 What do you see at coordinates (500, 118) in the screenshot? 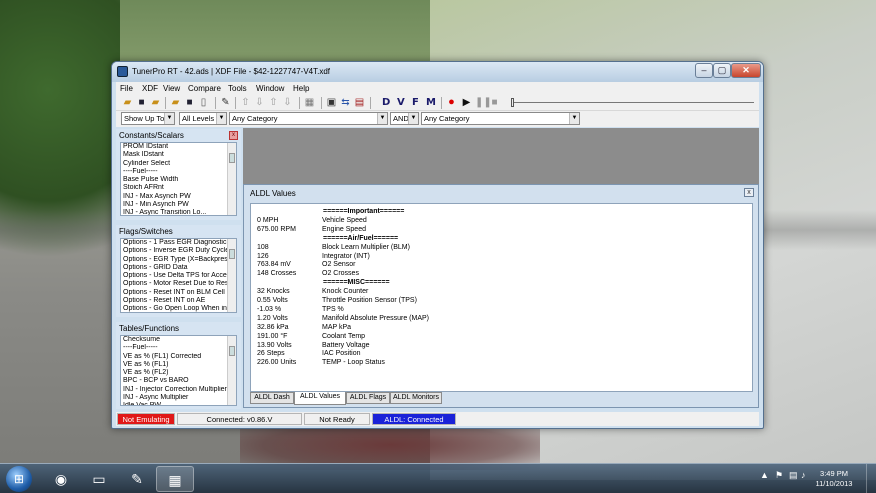
I see `category-select-2: Any Category ▼` at bounding box center [500, 118].